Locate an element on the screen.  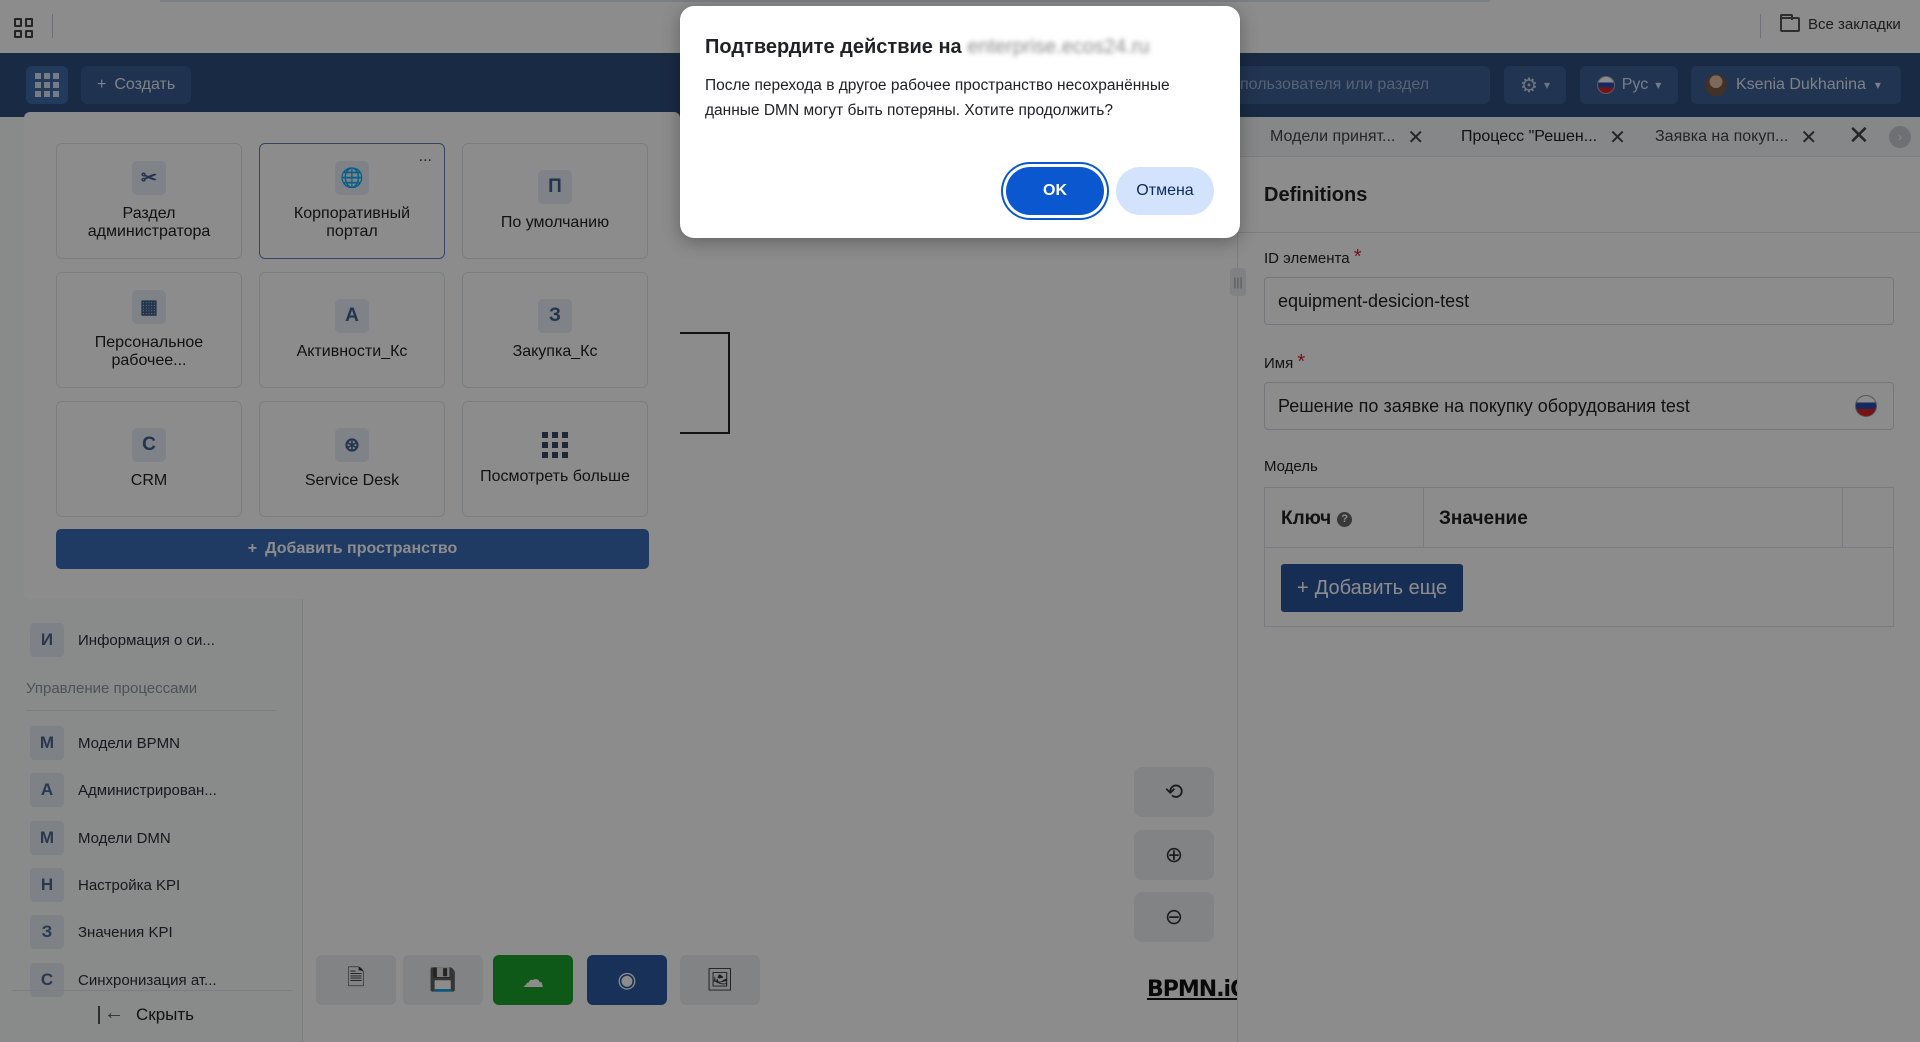
cancel-button: Отмена is located at coordinates (1165, 191).